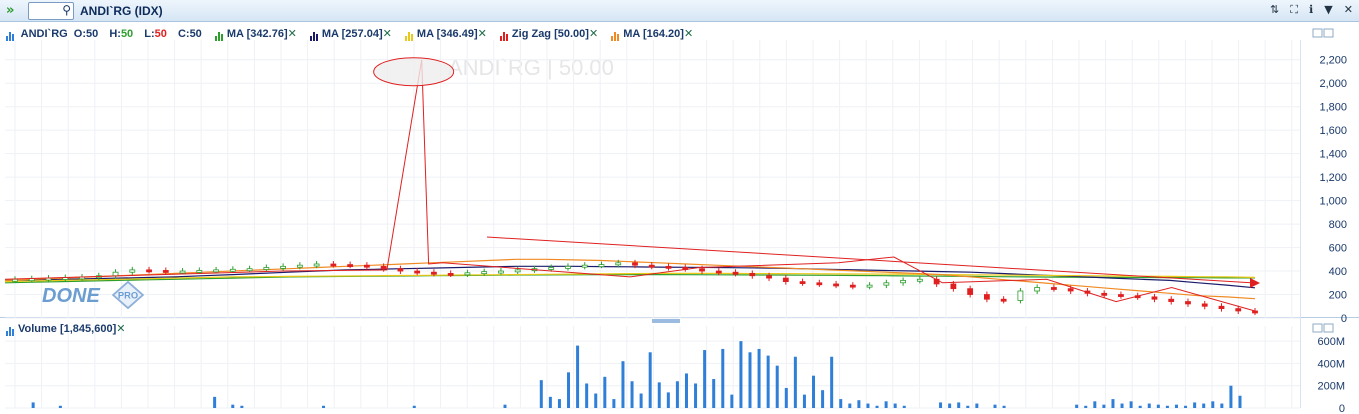 The height and width of the screenshot is (414, 1359). Describe the element at coordinates (1338, 272) in the screenshot. I see `price-tick-label: 400` at that location.